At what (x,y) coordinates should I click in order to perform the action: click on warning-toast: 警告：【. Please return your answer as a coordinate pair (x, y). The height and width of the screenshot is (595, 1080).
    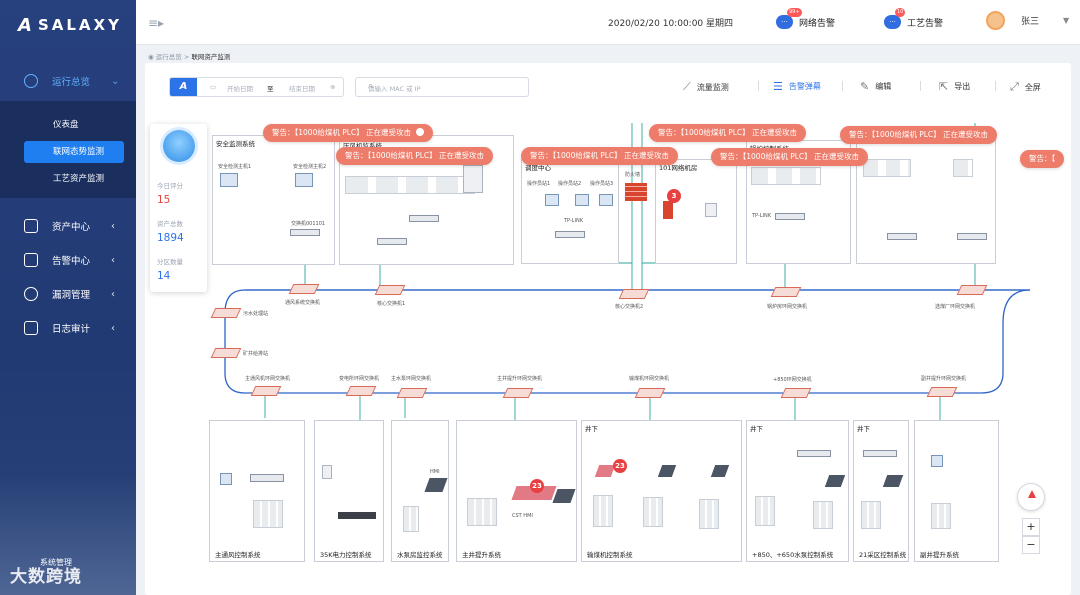
    Looking at the image, I should click on (1042, 159).